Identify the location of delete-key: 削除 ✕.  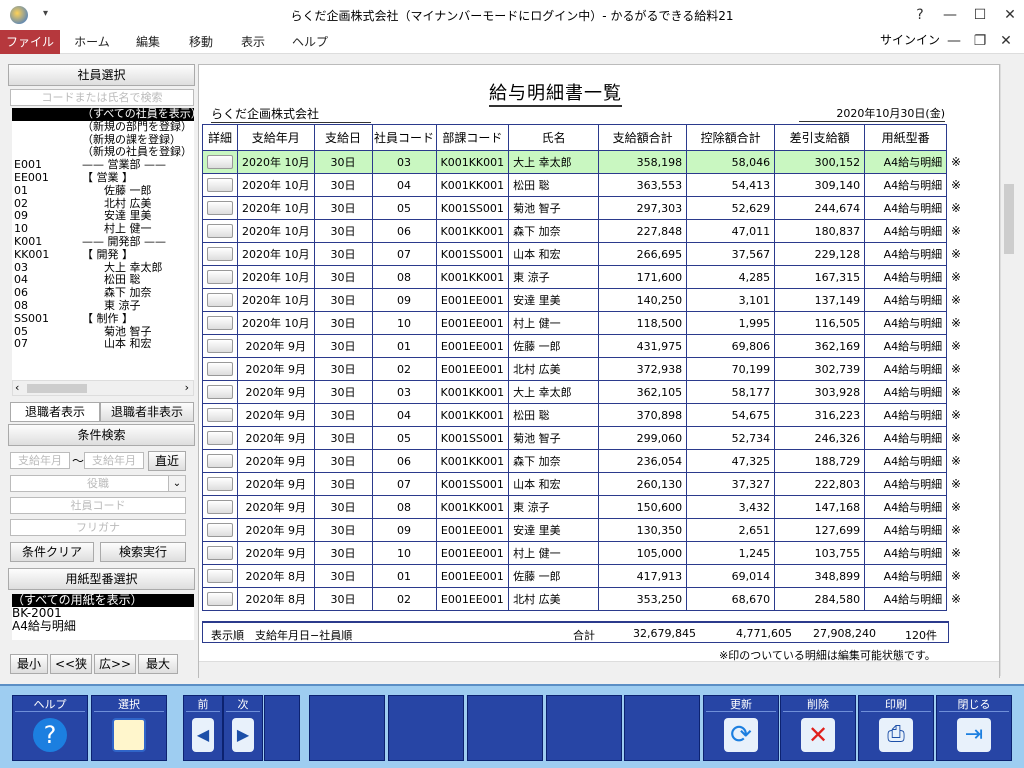
(818, 728).